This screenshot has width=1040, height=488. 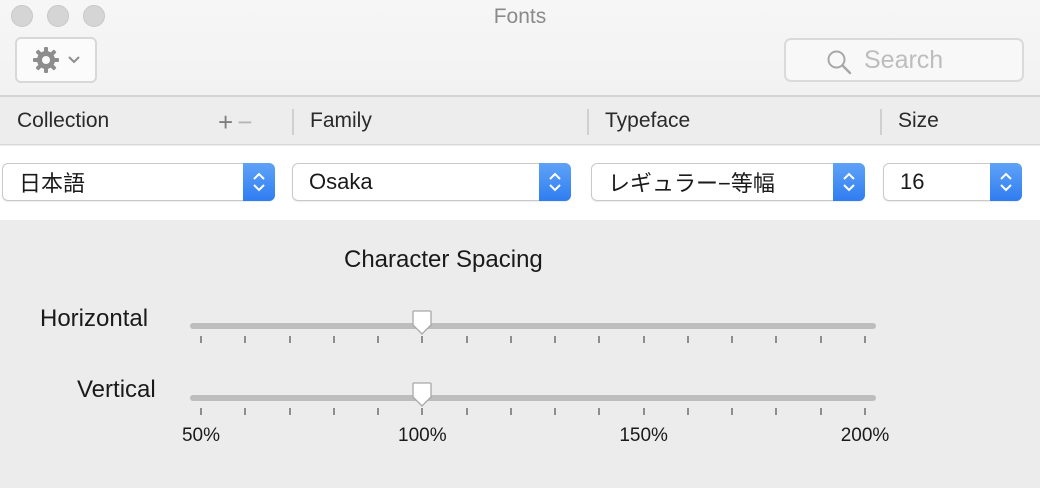 I want to click on collection-popup: 日本語, so click(x=138, y=181).